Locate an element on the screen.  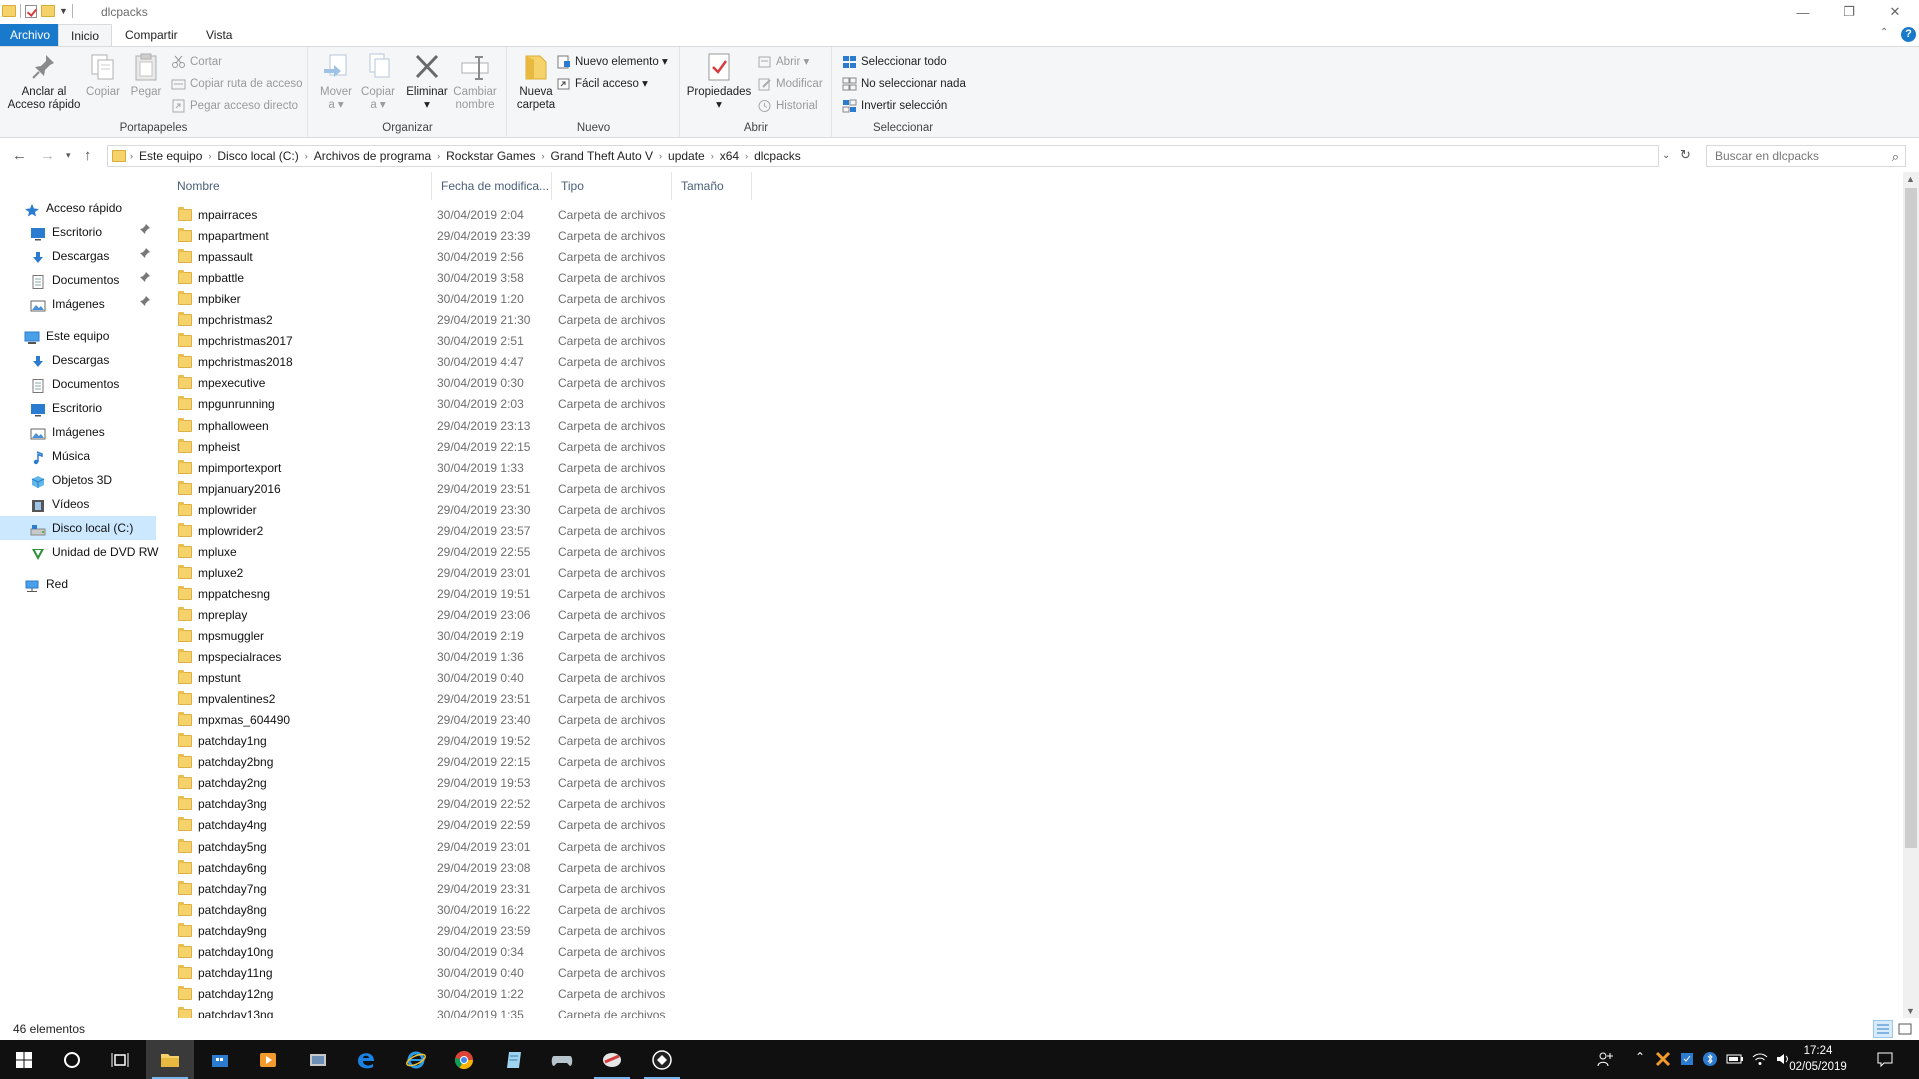
file-explorer-taskbar-button is located at coordinates (170, 1059).